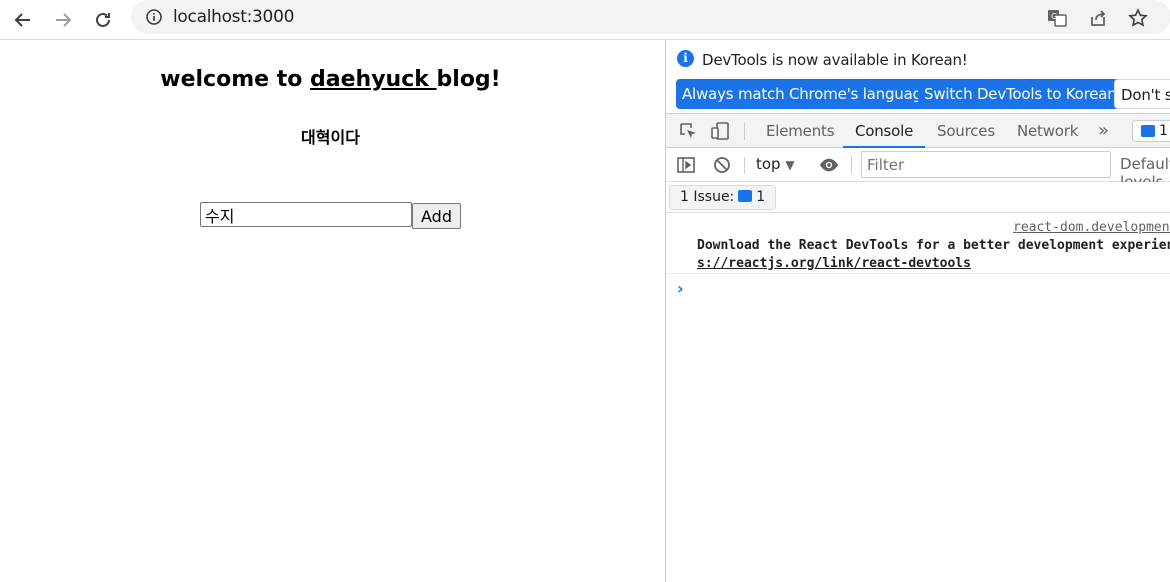 This screenshot has width=1170, height=582. What do you see at coordinates (829, 165) in the screenshot?
I see `eye-icon` at bounding box center [829, 165].